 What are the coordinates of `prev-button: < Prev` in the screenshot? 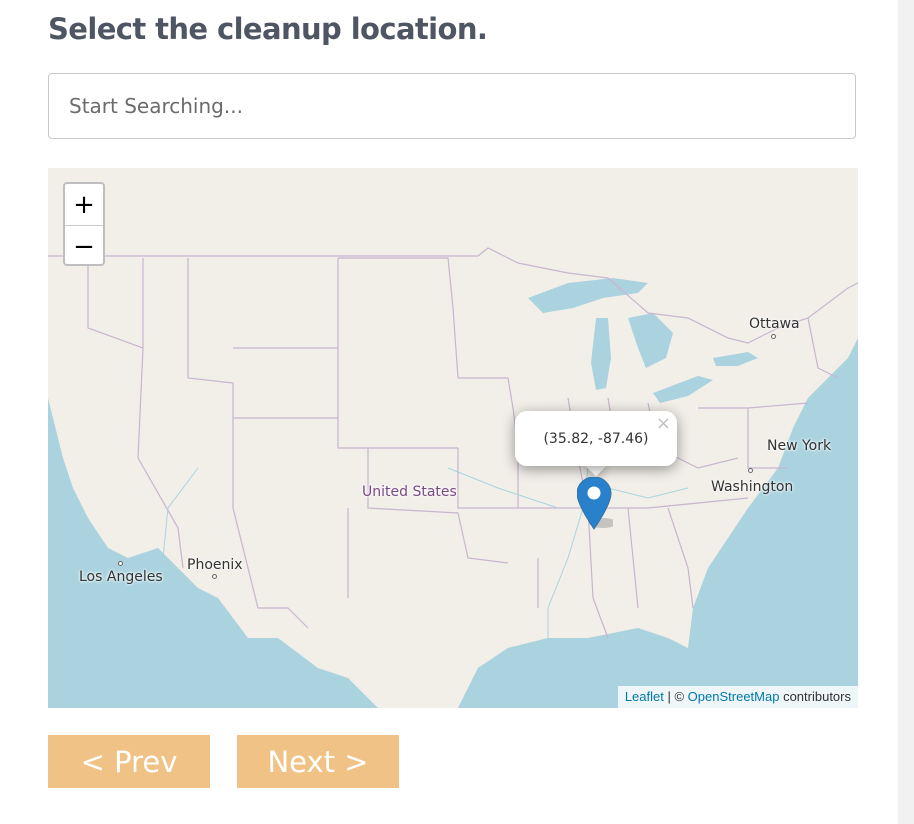 It's located at (129, 761).